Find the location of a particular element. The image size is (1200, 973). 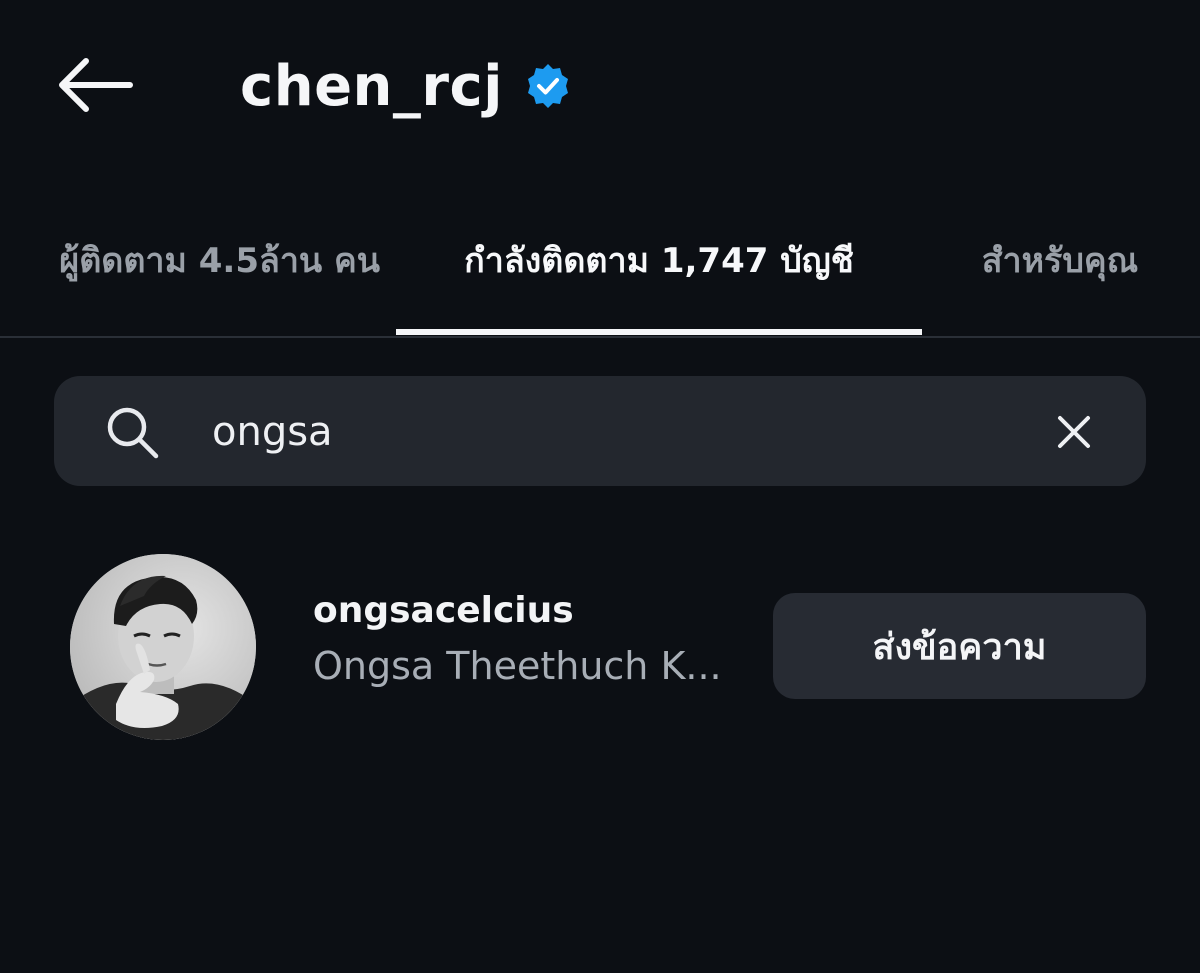

search-icon is located at coordinates (132, 432).